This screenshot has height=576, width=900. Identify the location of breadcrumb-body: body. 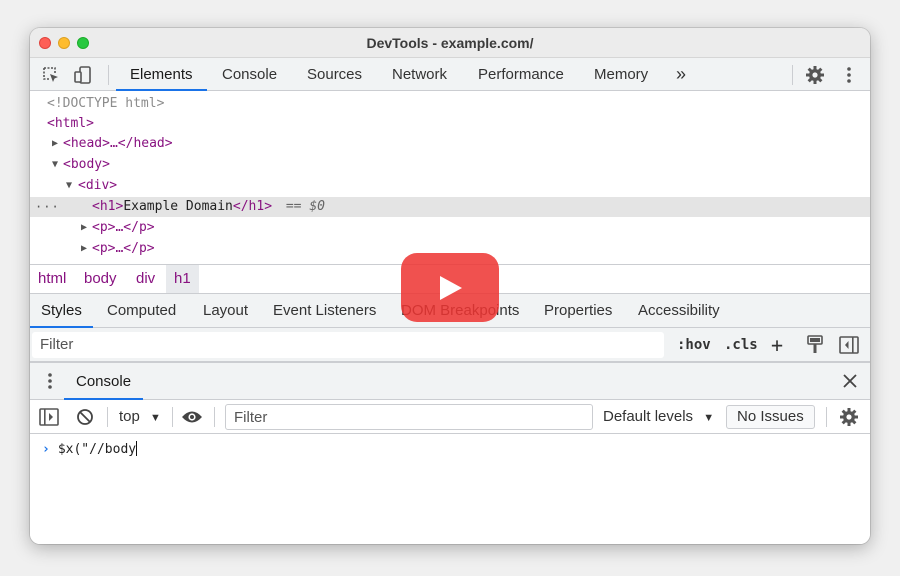
(100, 279).